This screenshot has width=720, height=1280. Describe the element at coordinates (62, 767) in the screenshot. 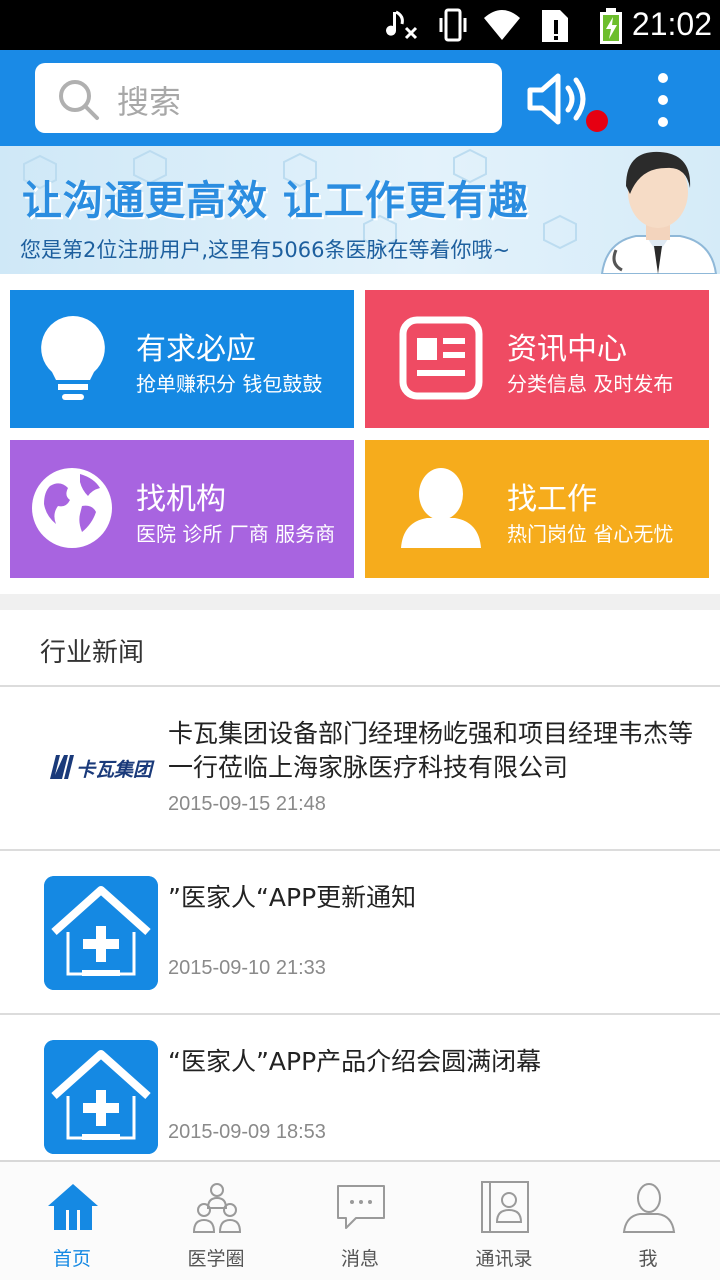

I see `kawa-logo-mark-icon` at that location.